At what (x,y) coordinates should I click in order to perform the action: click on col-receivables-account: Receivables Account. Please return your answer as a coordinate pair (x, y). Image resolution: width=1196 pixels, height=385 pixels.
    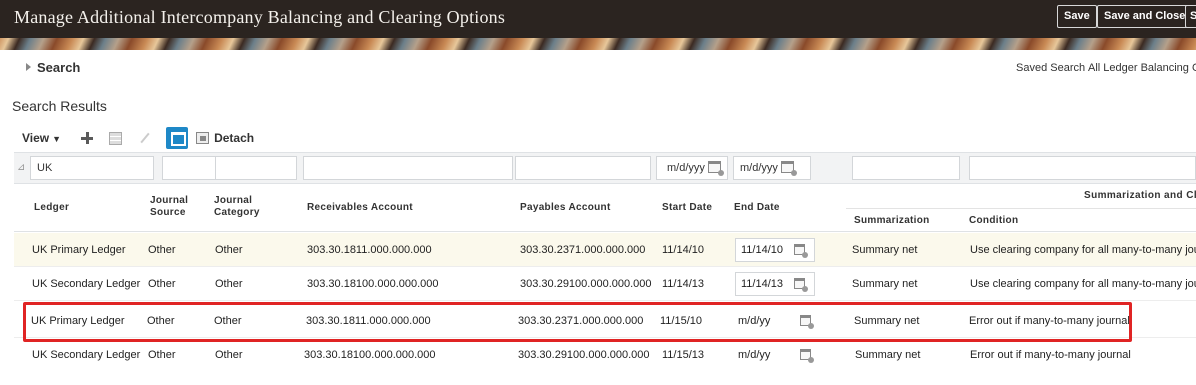
    Looking at the image, I should click on (360, 208).